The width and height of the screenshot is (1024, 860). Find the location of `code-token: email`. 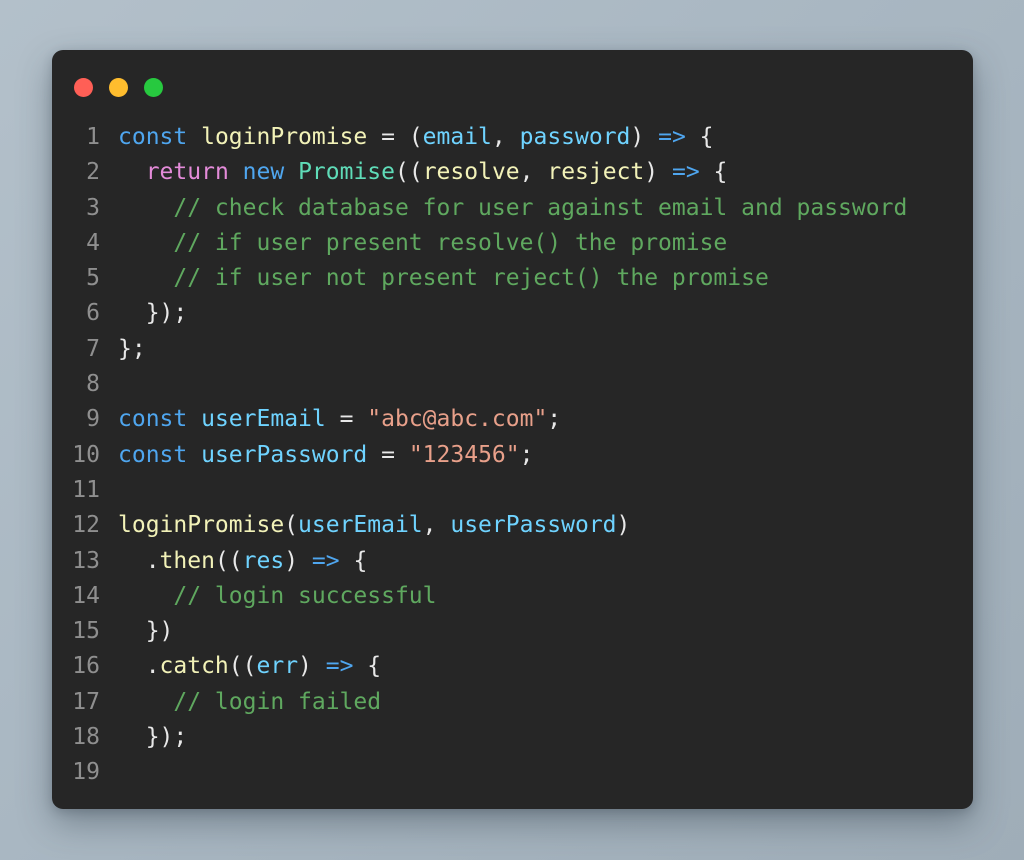

code-token: email is located at coordinates (457, 137).